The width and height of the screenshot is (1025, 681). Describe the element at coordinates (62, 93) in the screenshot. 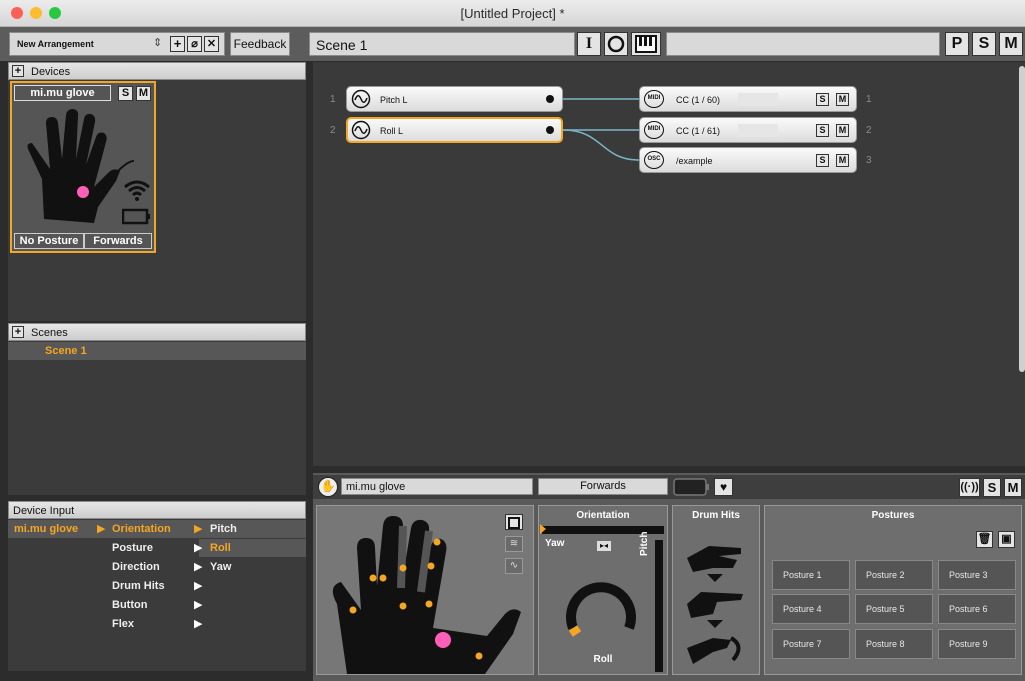

I see `device-name: mi.mu glove` at that location.